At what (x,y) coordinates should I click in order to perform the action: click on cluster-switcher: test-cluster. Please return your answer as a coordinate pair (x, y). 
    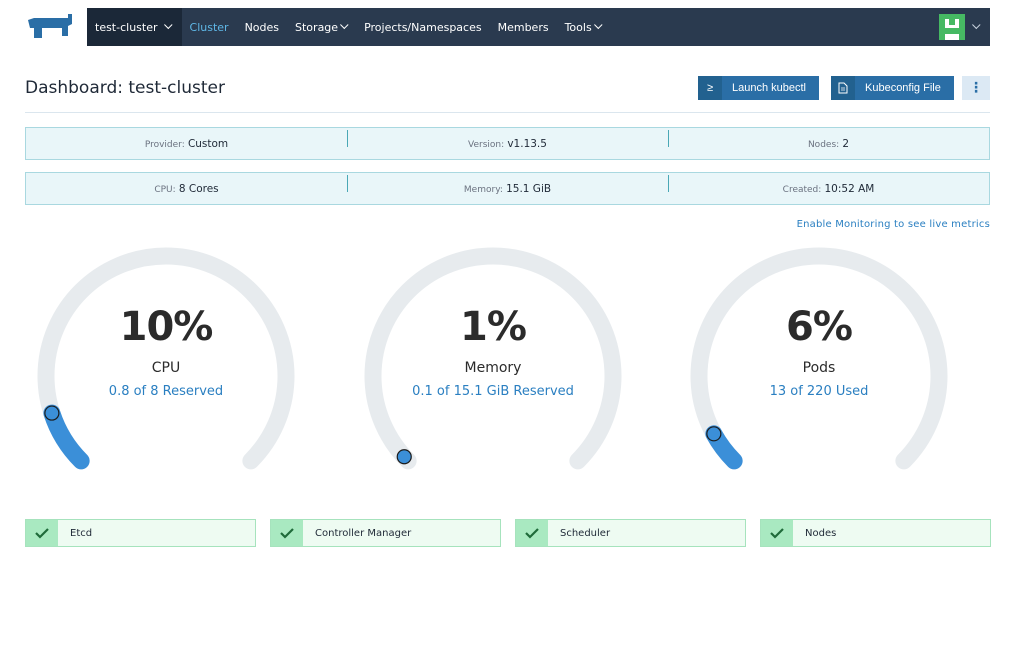
    Looking at the image, I should click on (134, 27).